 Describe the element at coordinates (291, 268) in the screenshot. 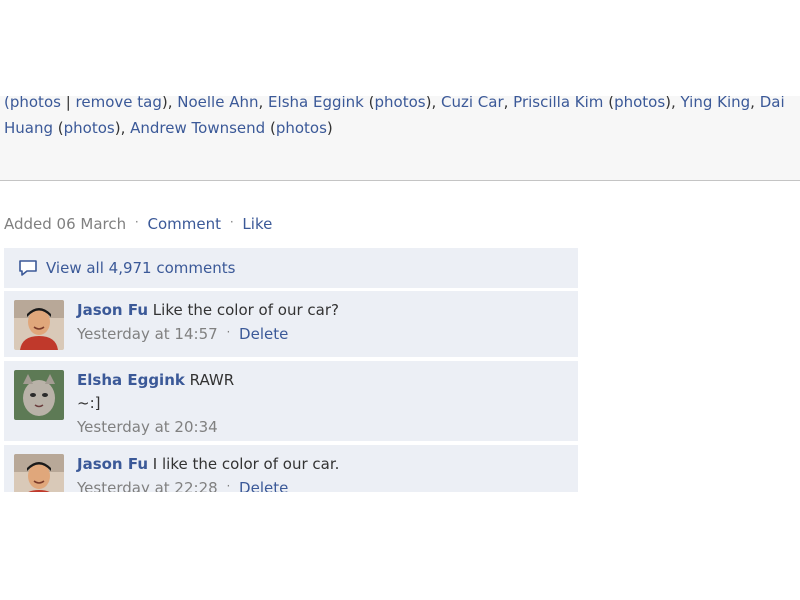

I see `view-all-comments-row: View all 4,971 comments` at that location.